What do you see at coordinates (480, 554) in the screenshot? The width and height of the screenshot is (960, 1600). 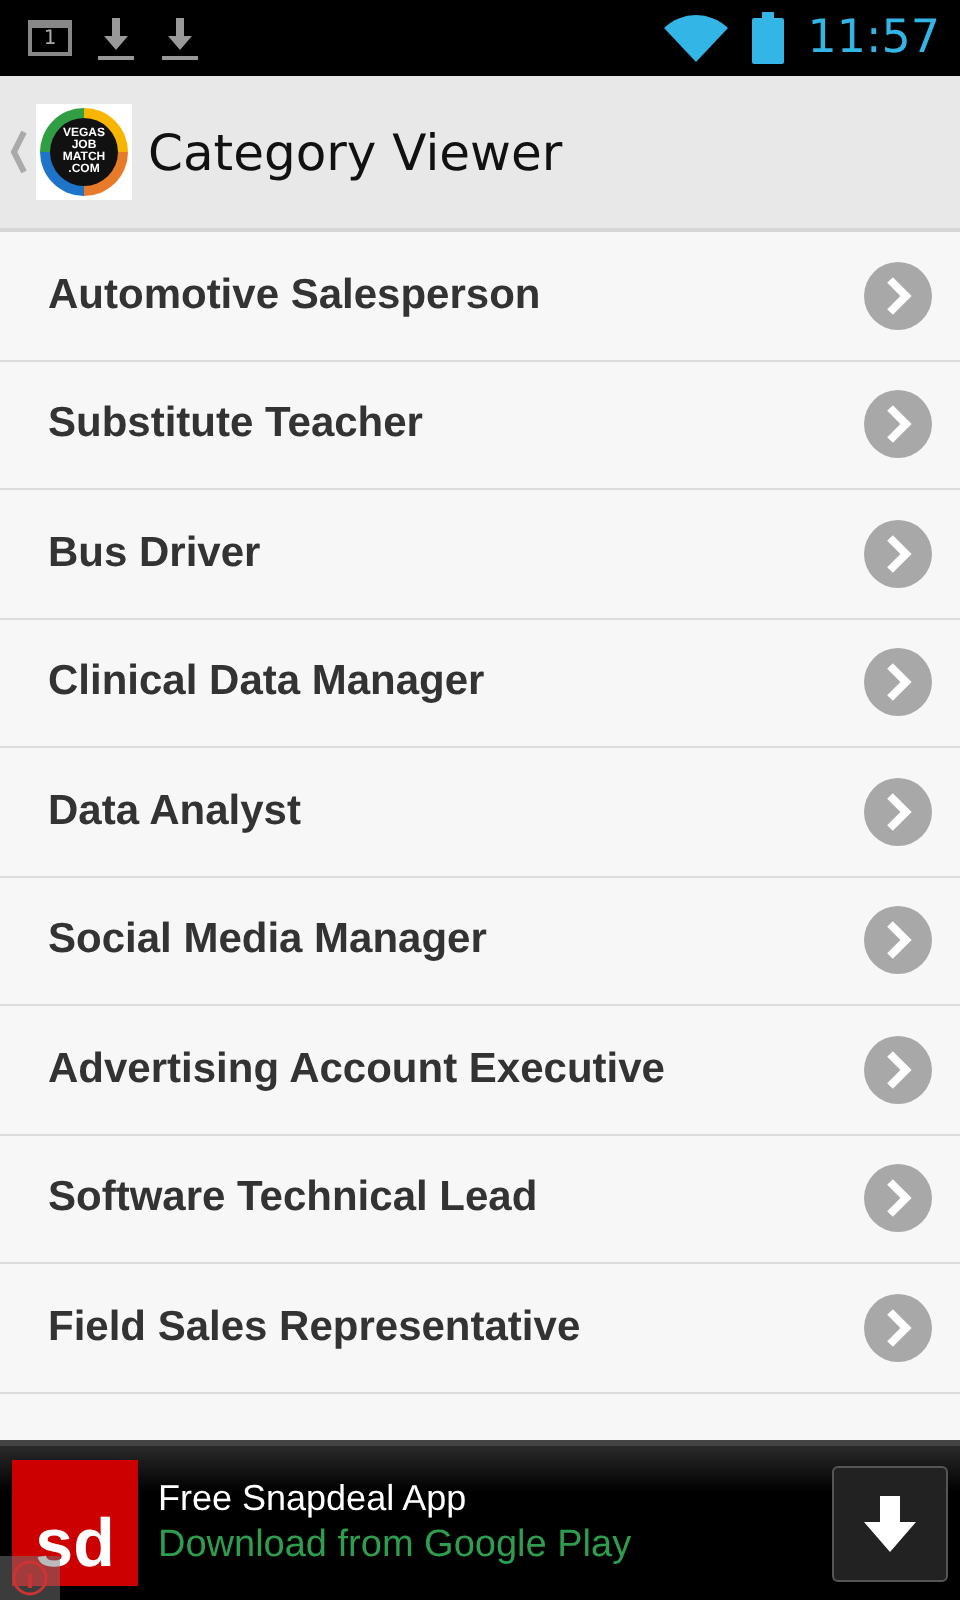 I see `category-item: Bus Driver` at bounding box center [480, 554].